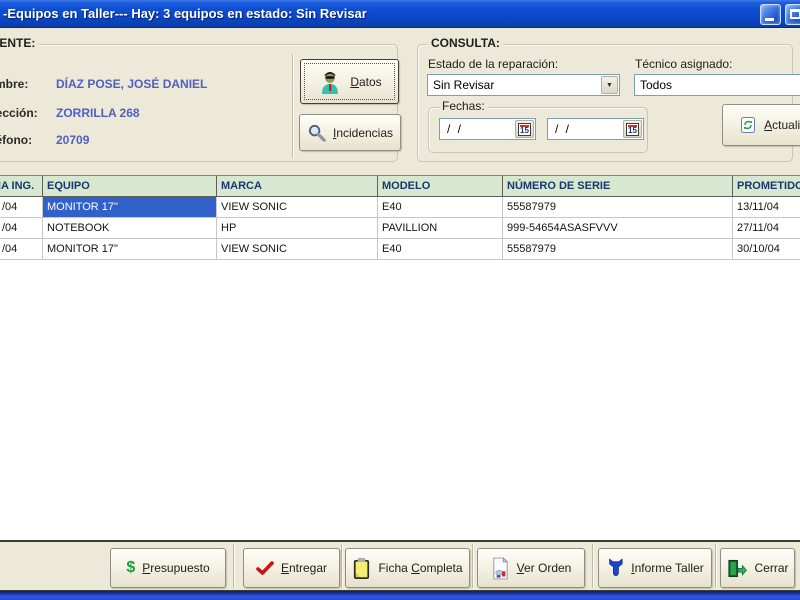  Describe the element at coordinates (717, 85) in the screenshot. I see `tecnico-combobox: Todos ▼` at that location.